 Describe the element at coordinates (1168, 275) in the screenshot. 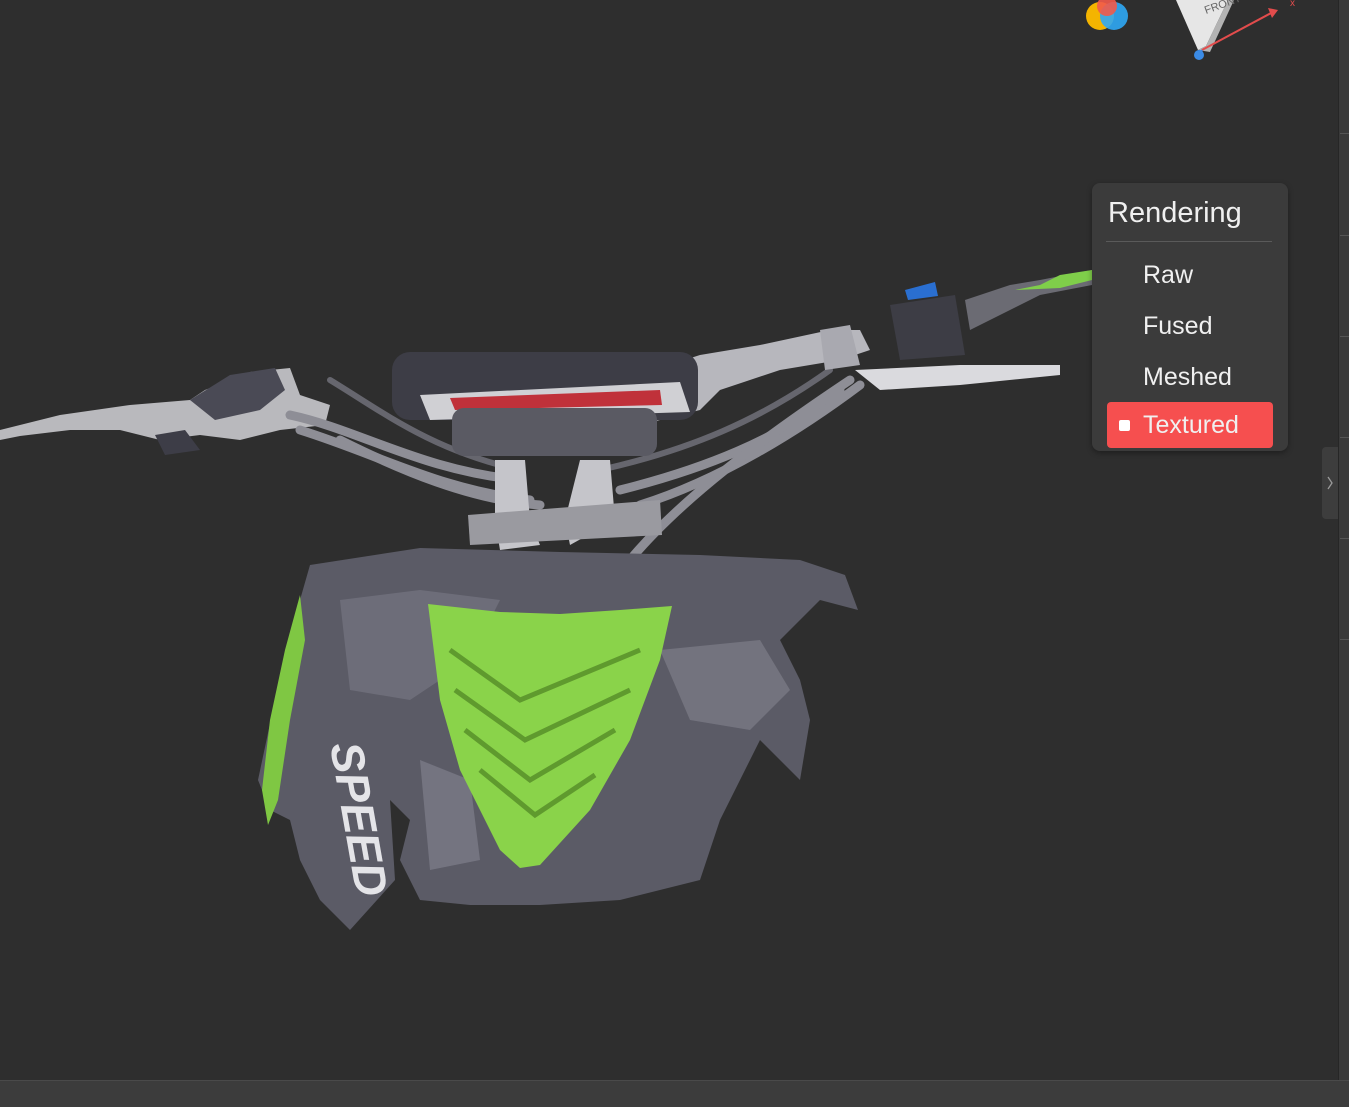

I see `option-label: Raw` at that location.